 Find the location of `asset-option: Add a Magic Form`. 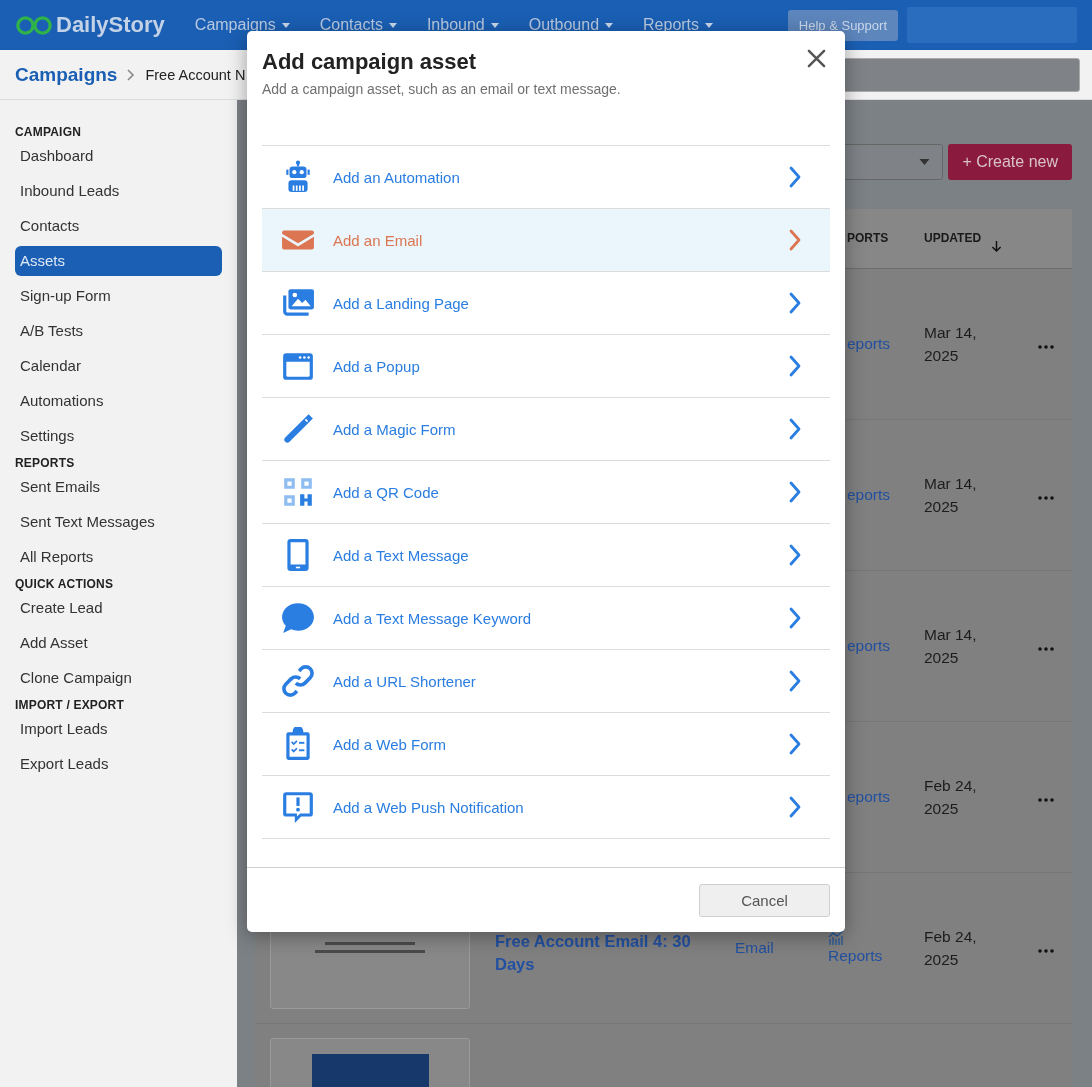

asset-option: Add a Magic Form is located at coordinates (546, 429).